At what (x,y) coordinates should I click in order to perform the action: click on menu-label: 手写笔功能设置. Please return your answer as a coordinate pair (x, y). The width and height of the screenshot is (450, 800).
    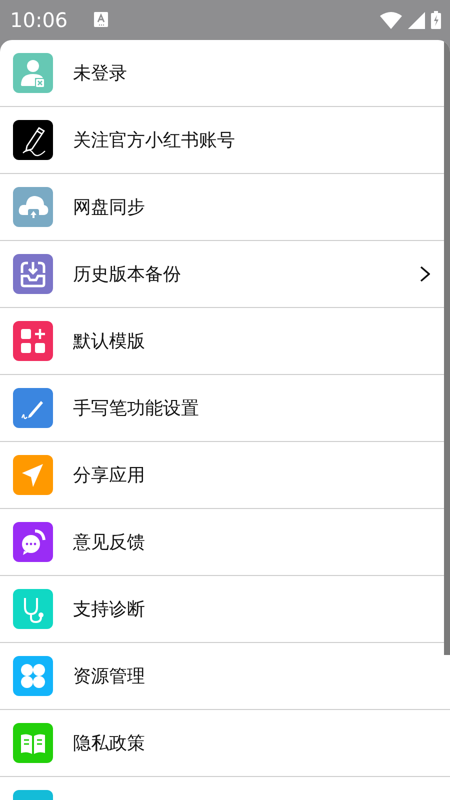
    Looking at the image, I should click on (136, 408).